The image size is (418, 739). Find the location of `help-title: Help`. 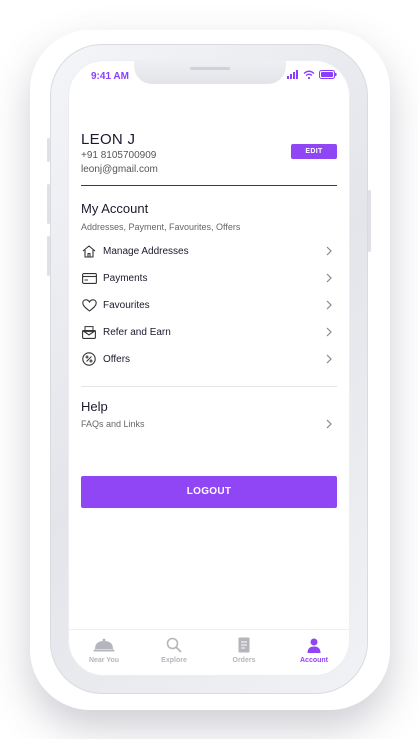

help-title: Help is located at coordinates (94, 406).